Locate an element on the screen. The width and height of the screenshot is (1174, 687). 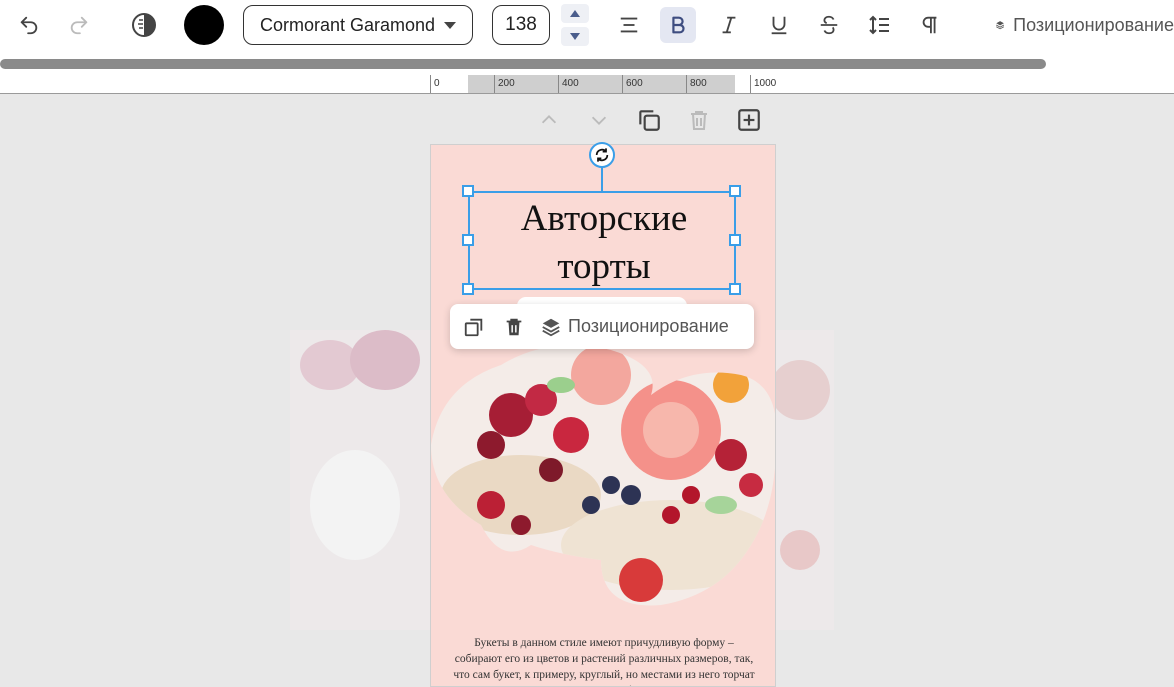
font-size-increase-button is located at coordinates (575, 13).